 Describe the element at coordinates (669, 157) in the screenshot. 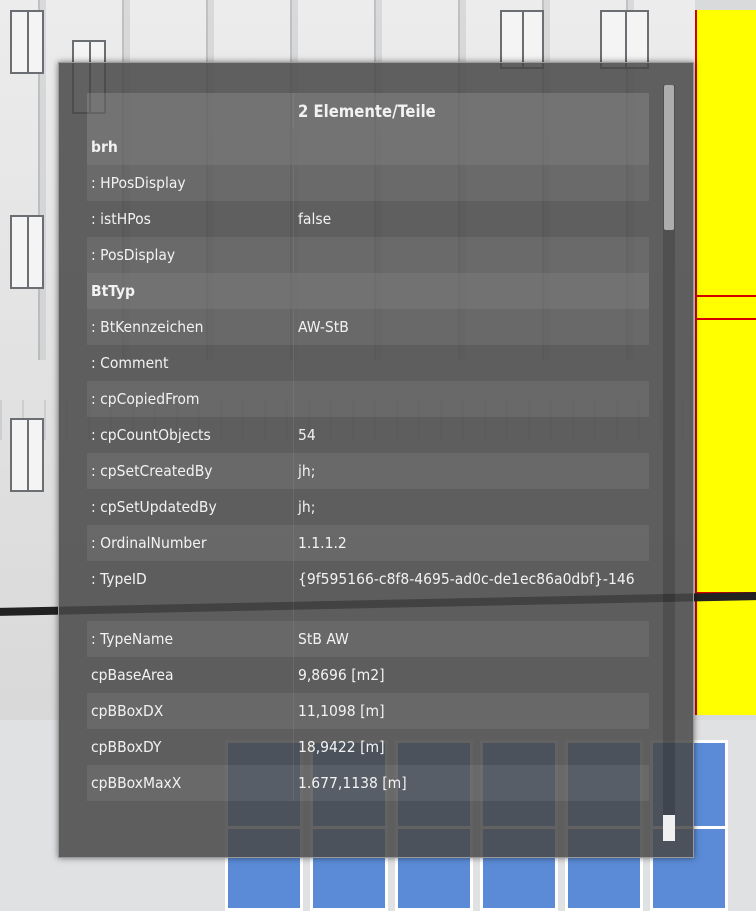

I see `scrollbar-thumb` at that location.